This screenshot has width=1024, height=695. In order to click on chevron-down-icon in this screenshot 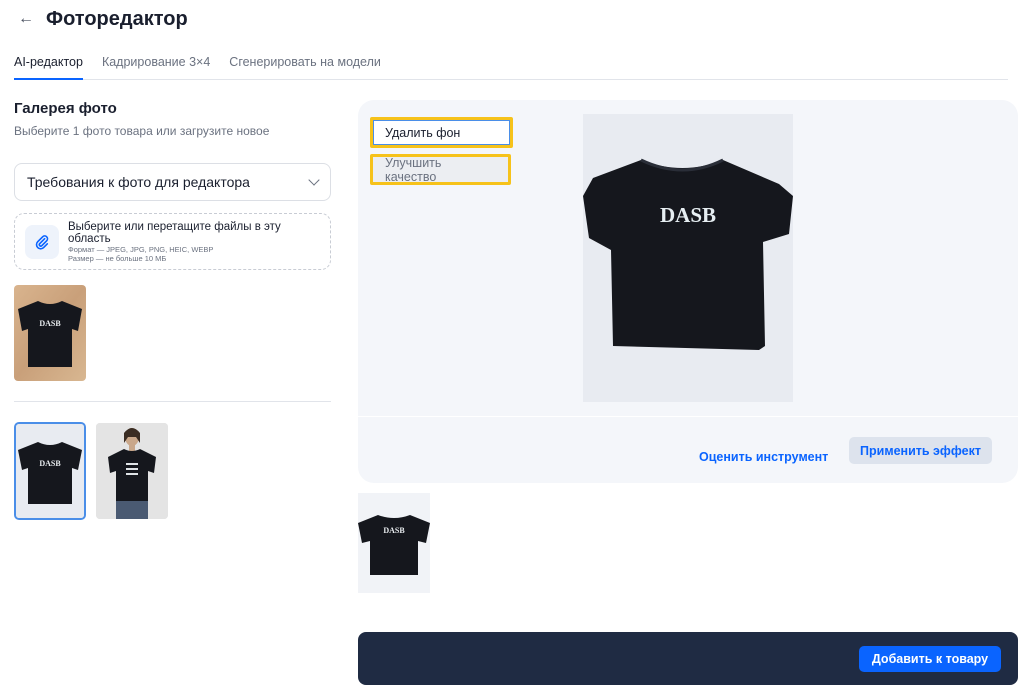, I will do `click(314, 180)`.